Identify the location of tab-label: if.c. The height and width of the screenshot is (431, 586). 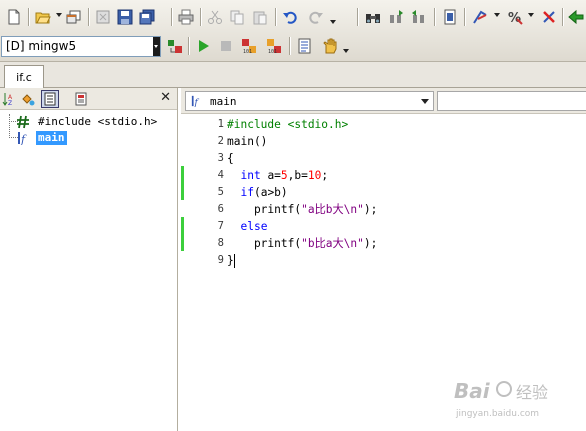
(24, 77).